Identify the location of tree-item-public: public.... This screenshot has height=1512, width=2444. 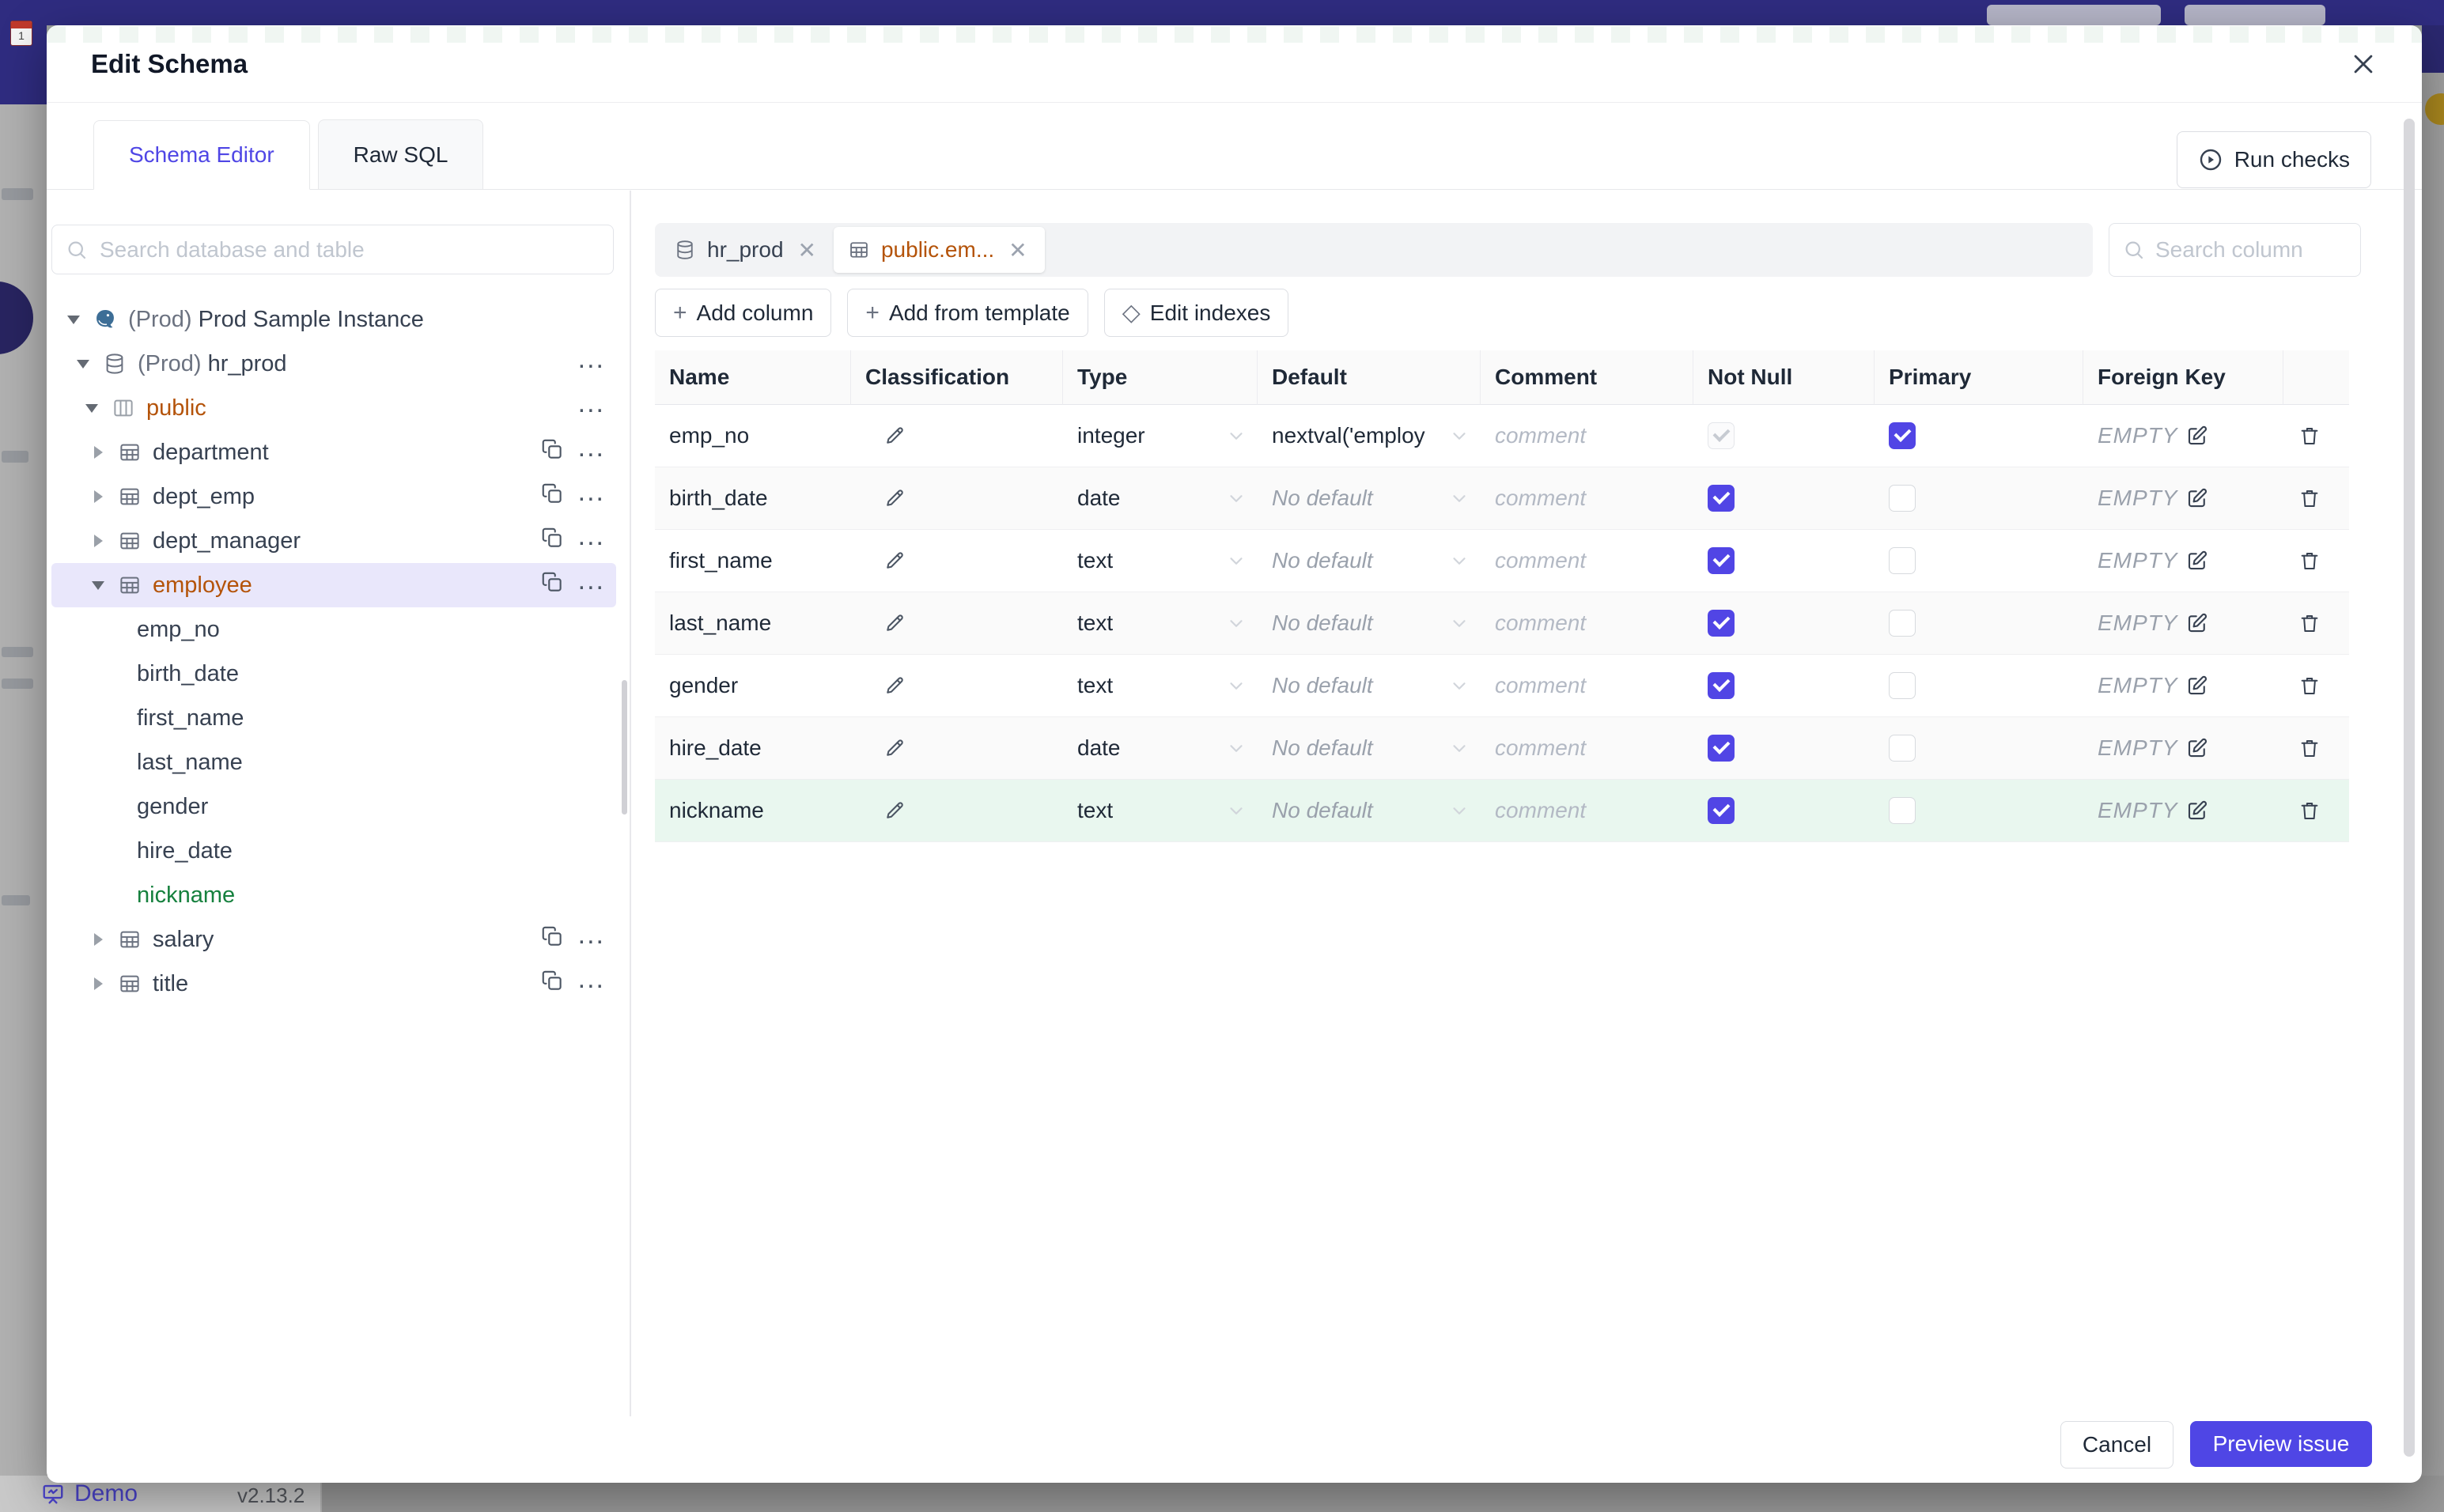
(333, 408).